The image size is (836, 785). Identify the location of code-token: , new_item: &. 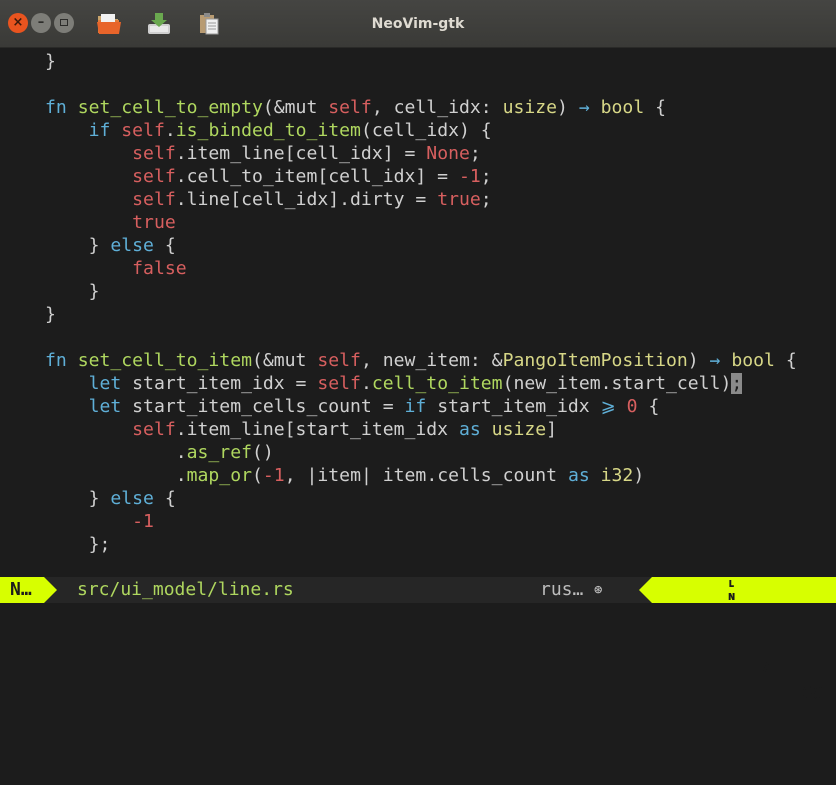
(431, 360).